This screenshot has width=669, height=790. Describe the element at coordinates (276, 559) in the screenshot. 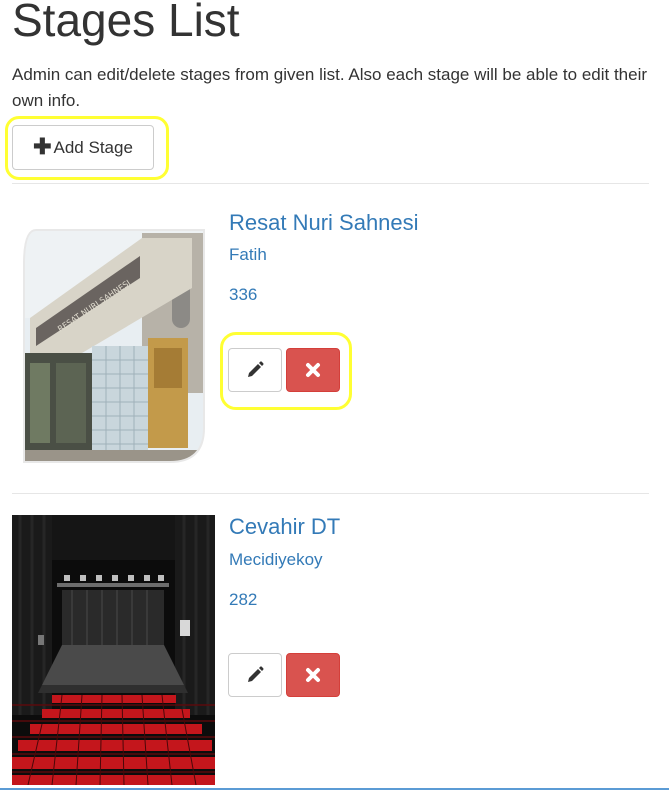

I see `stage-location: Mecidiyekoy` at that location.